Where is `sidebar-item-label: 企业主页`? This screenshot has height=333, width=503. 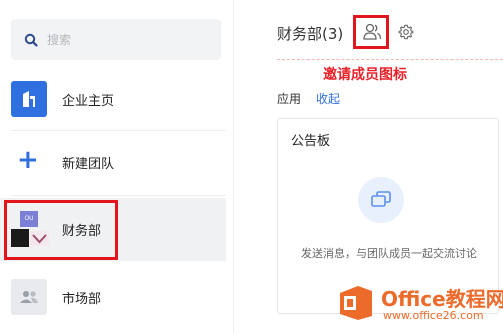
sidebar-item-label: 企业主页 is located at coordinates (88, 101).